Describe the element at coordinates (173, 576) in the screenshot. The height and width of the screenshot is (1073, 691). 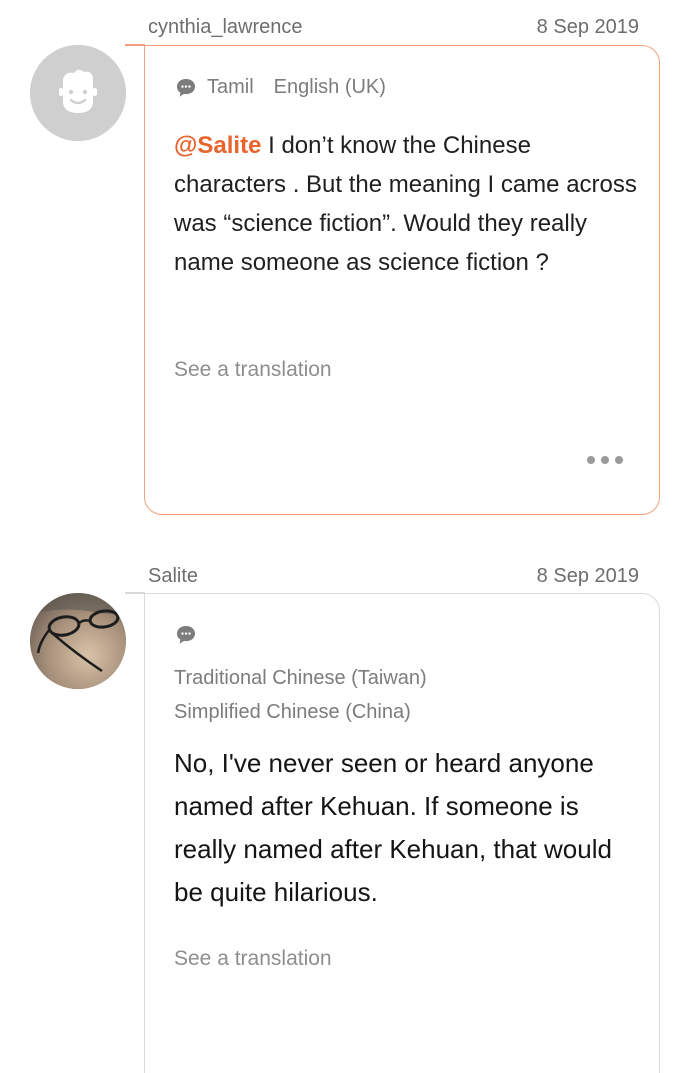
I see `post-username: Salite` at that location.